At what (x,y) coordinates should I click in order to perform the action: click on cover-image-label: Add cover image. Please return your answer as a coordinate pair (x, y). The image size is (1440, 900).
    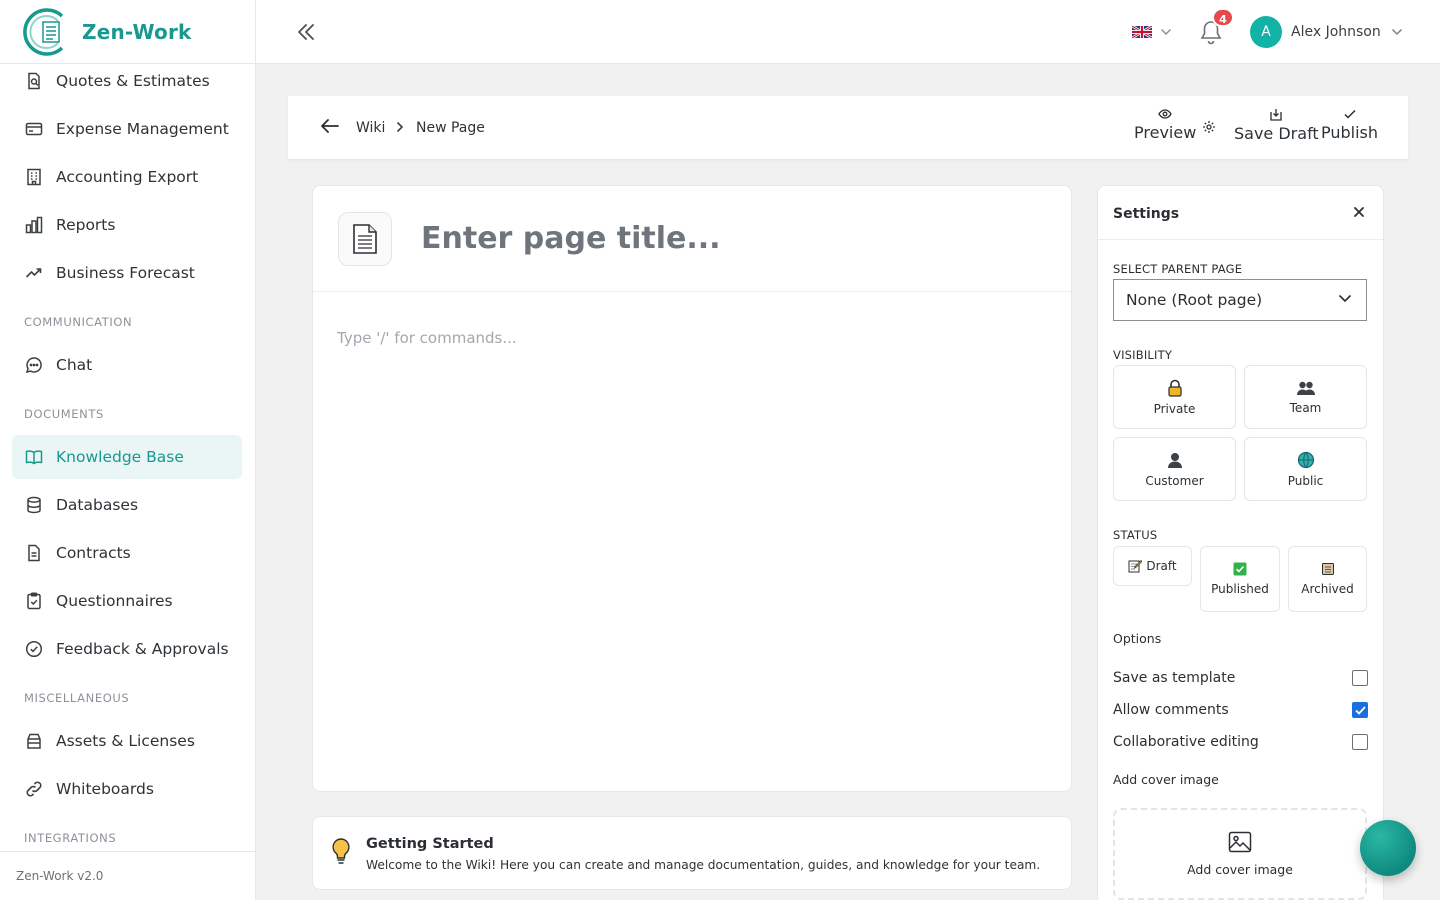
    Looking at the image, I should click on (1166, 779).